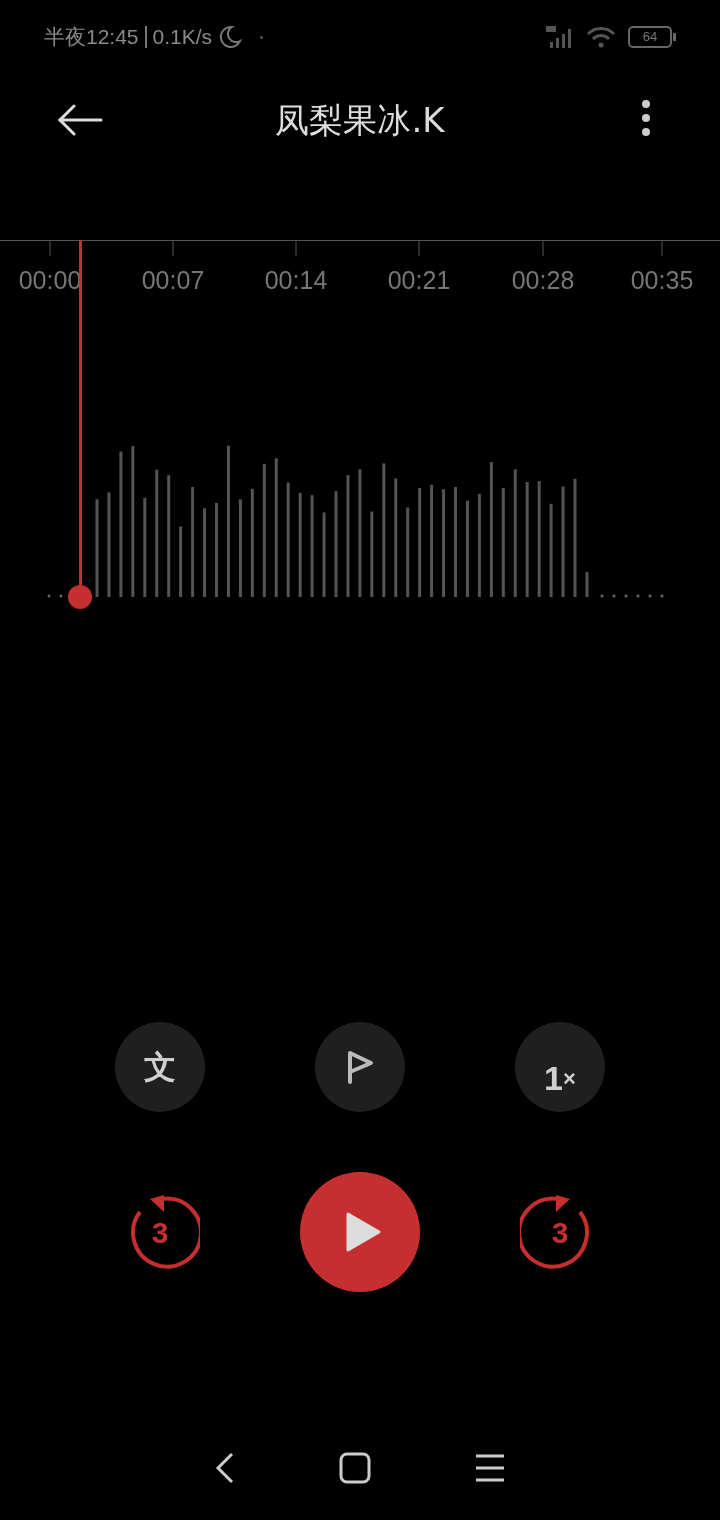  Describe the element at coordinates (601, 37) in the screenshot. I see `wifi-icon` at that location.